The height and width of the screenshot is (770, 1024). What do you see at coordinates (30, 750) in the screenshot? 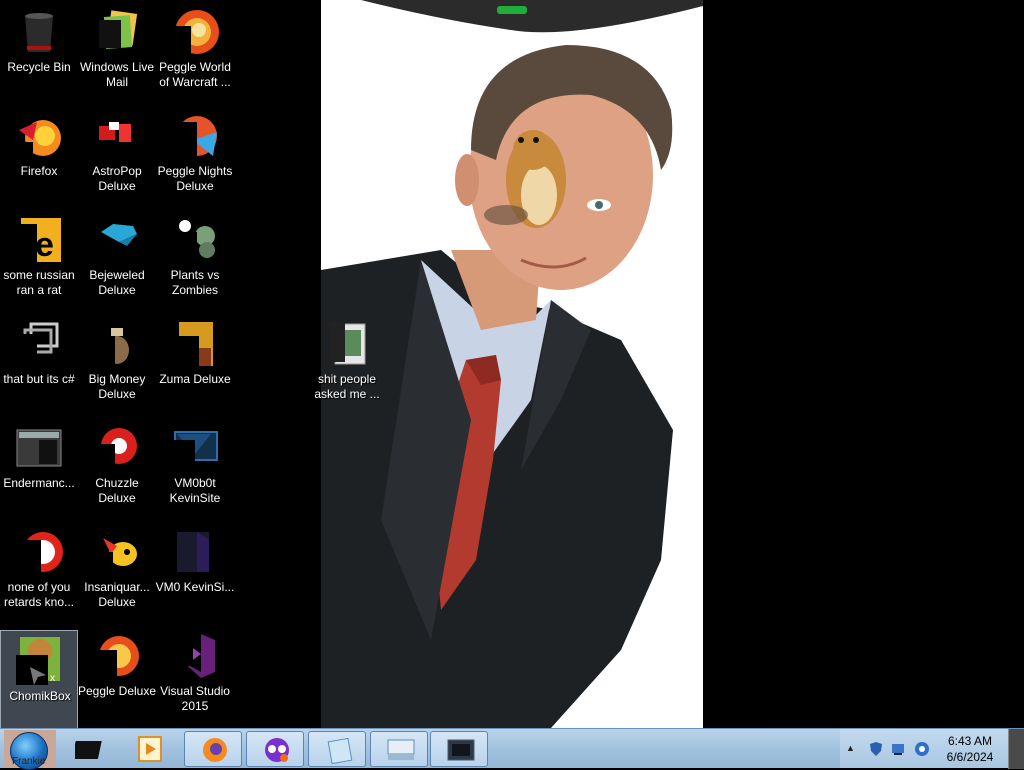
I see `start-button: Frankie` at bounding box center [30, 750].